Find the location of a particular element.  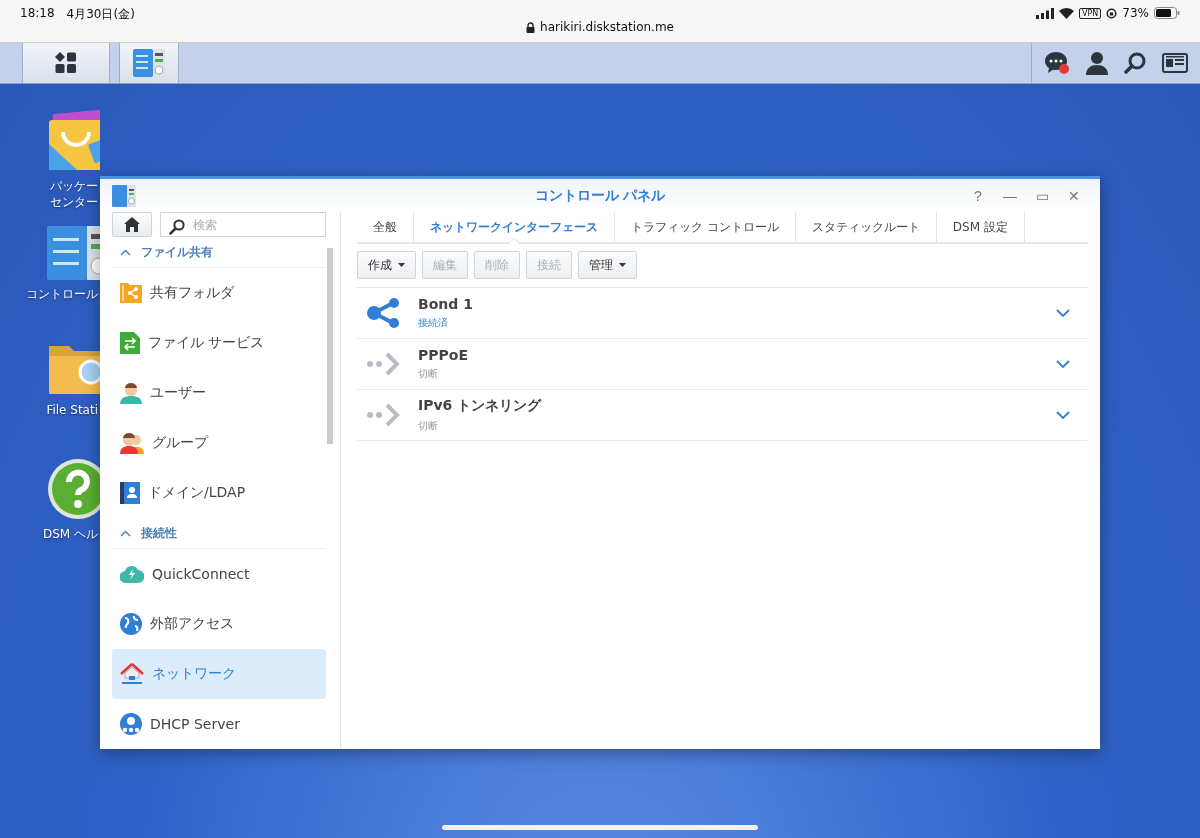

network-user-icon is located at coordinates (131, 724).